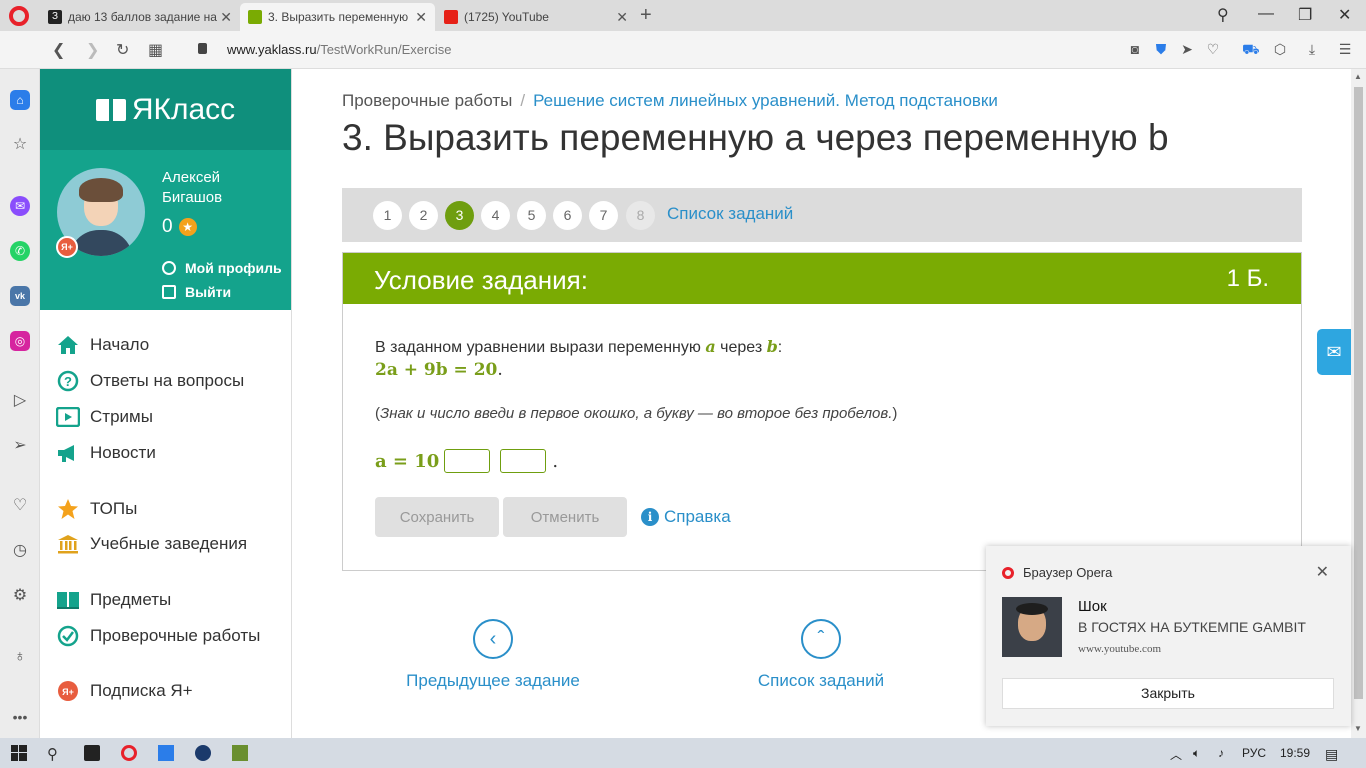 Image resolution: width=1366 pixels, height=768 pixels. I want to click on menu-item-label: Стримы, so click(121, 416).